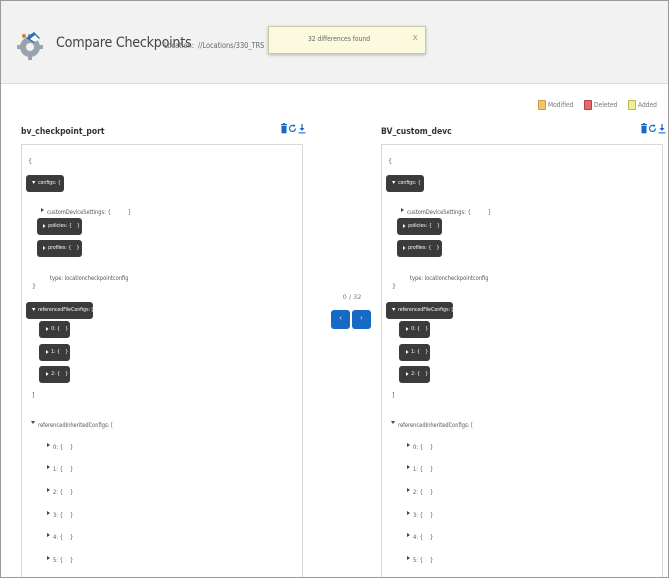  I want to click on node-value: type: locationcheckpointconfig, so click(89, 278).